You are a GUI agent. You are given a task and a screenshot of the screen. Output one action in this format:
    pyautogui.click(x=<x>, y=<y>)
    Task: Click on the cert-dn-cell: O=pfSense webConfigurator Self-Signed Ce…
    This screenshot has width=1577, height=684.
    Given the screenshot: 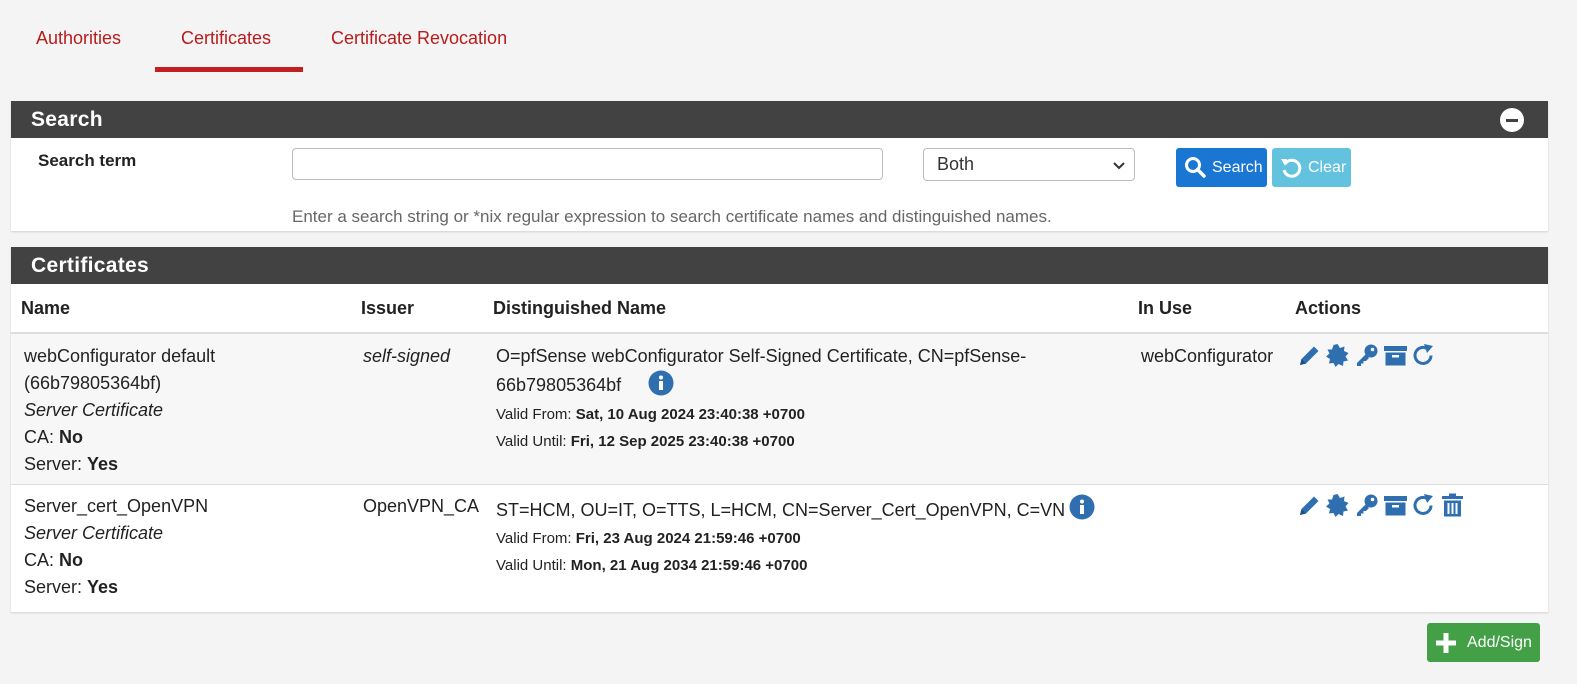 What is the action you would take?
    pyautogui.click(x=761, y=399)
    